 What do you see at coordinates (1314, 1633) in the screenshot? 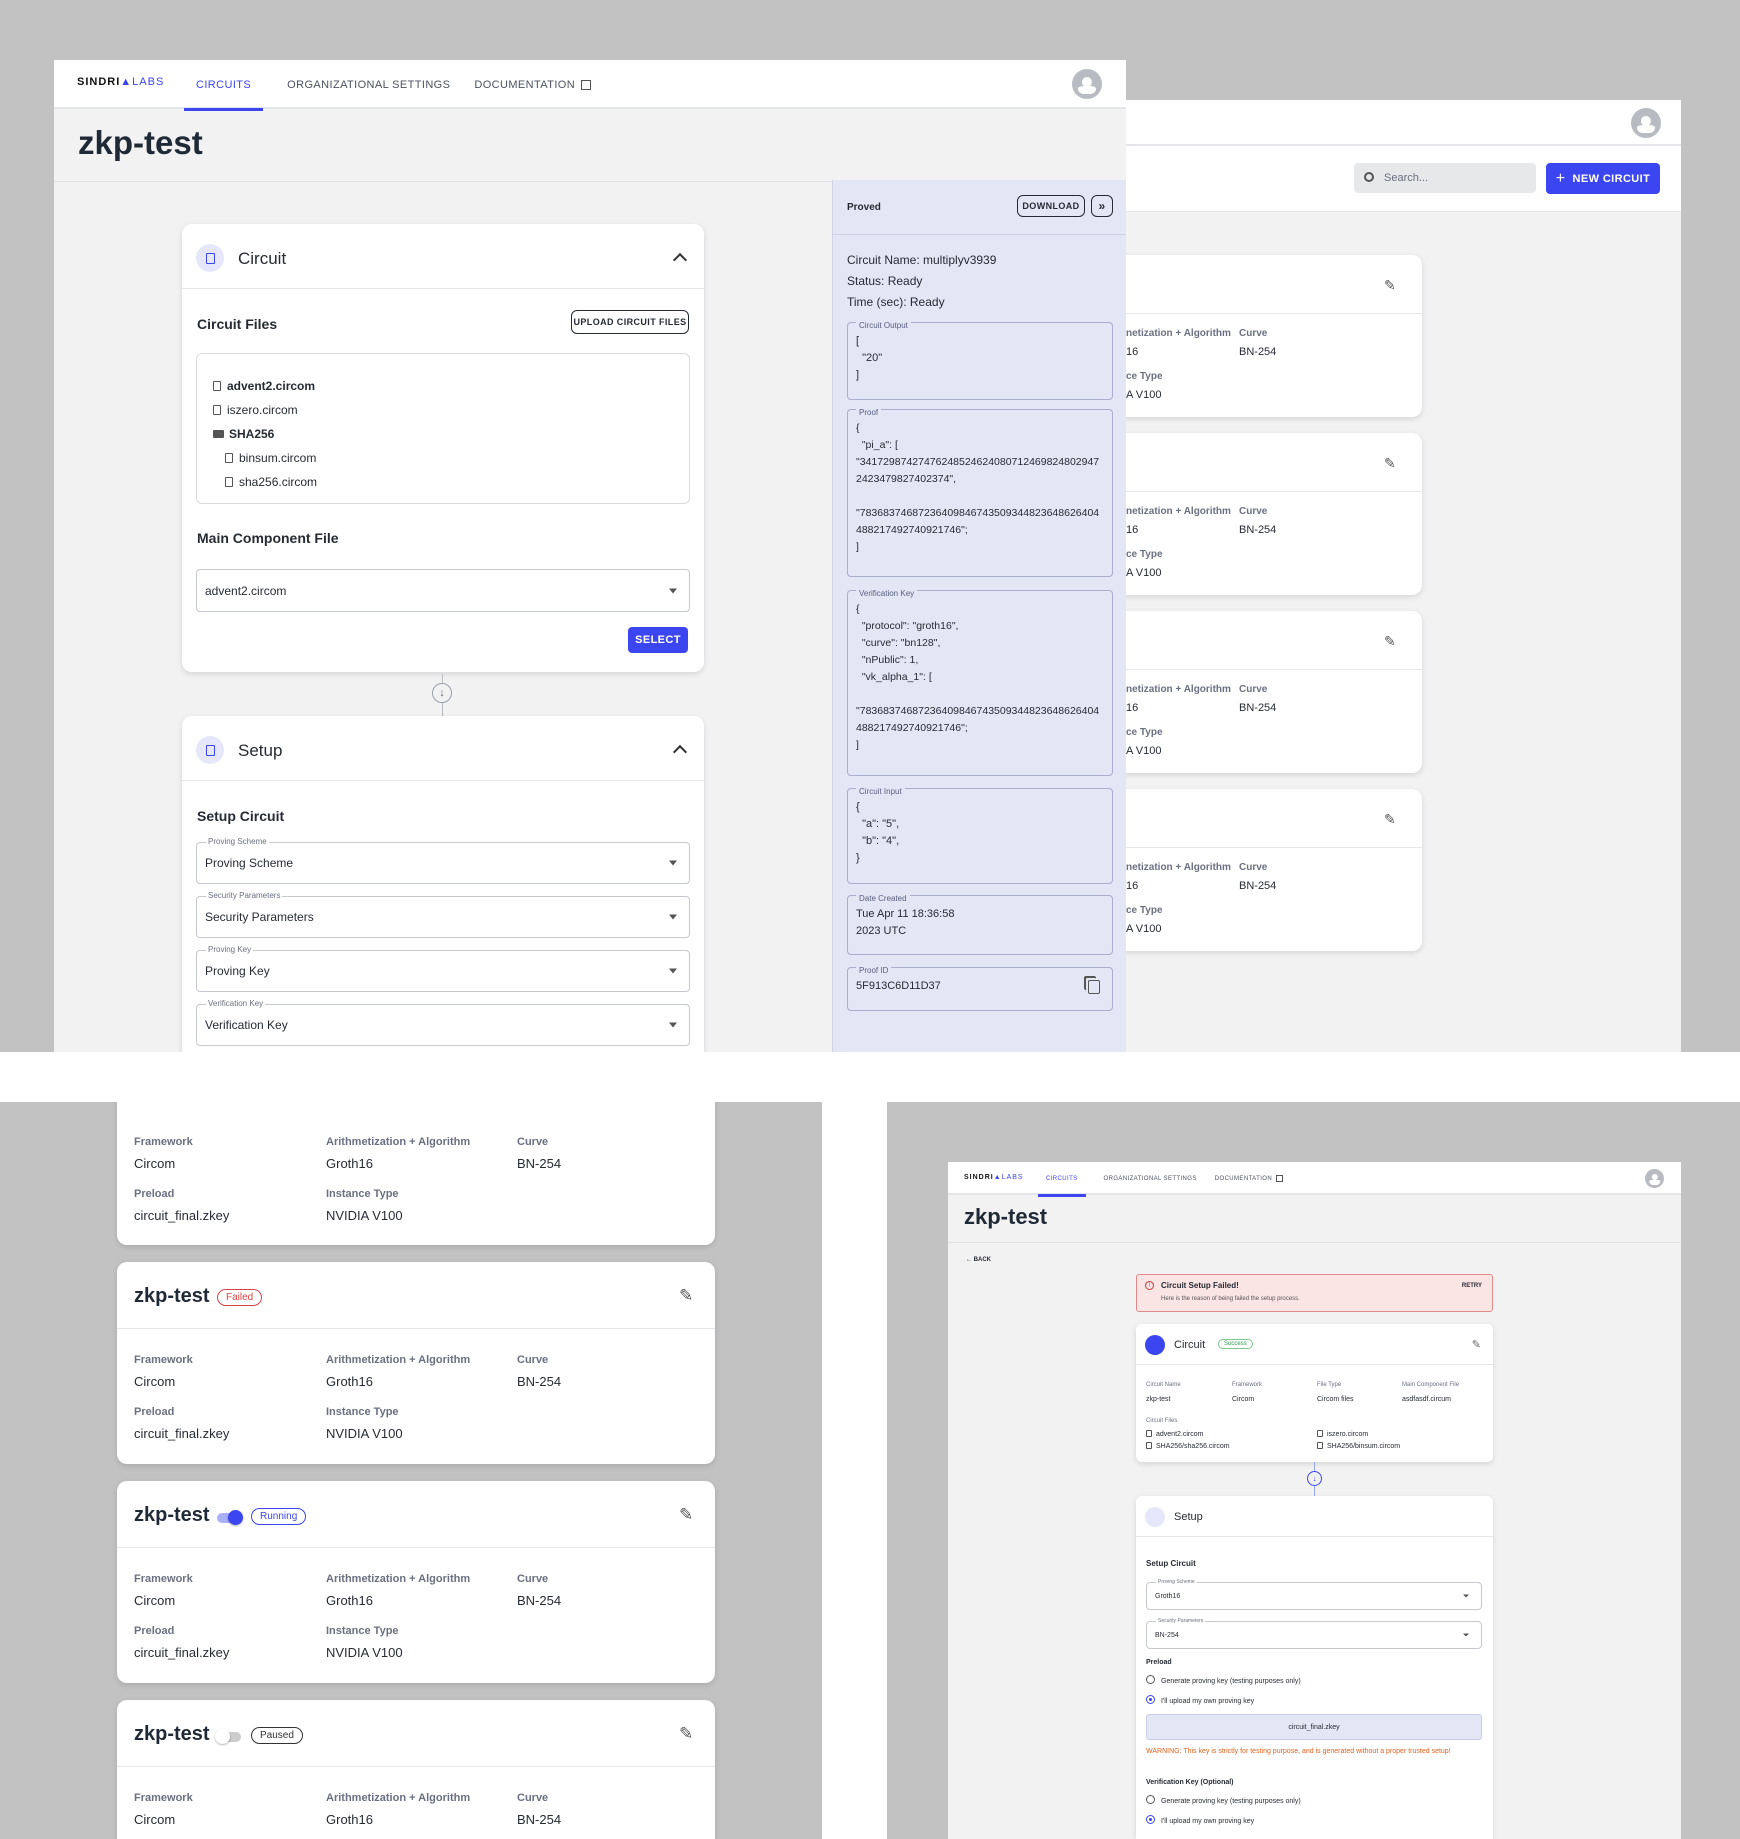
I see `security-parameters-select: Security Parameters BN-254` at bounding box center [1314, 1633].